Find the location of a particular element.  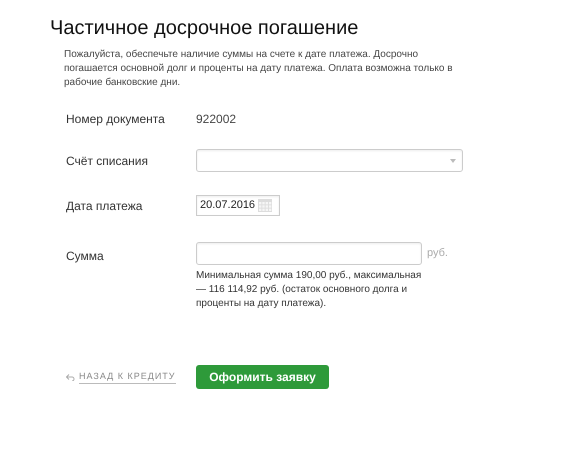

calendar-icon is located at coordinates (265, 205).